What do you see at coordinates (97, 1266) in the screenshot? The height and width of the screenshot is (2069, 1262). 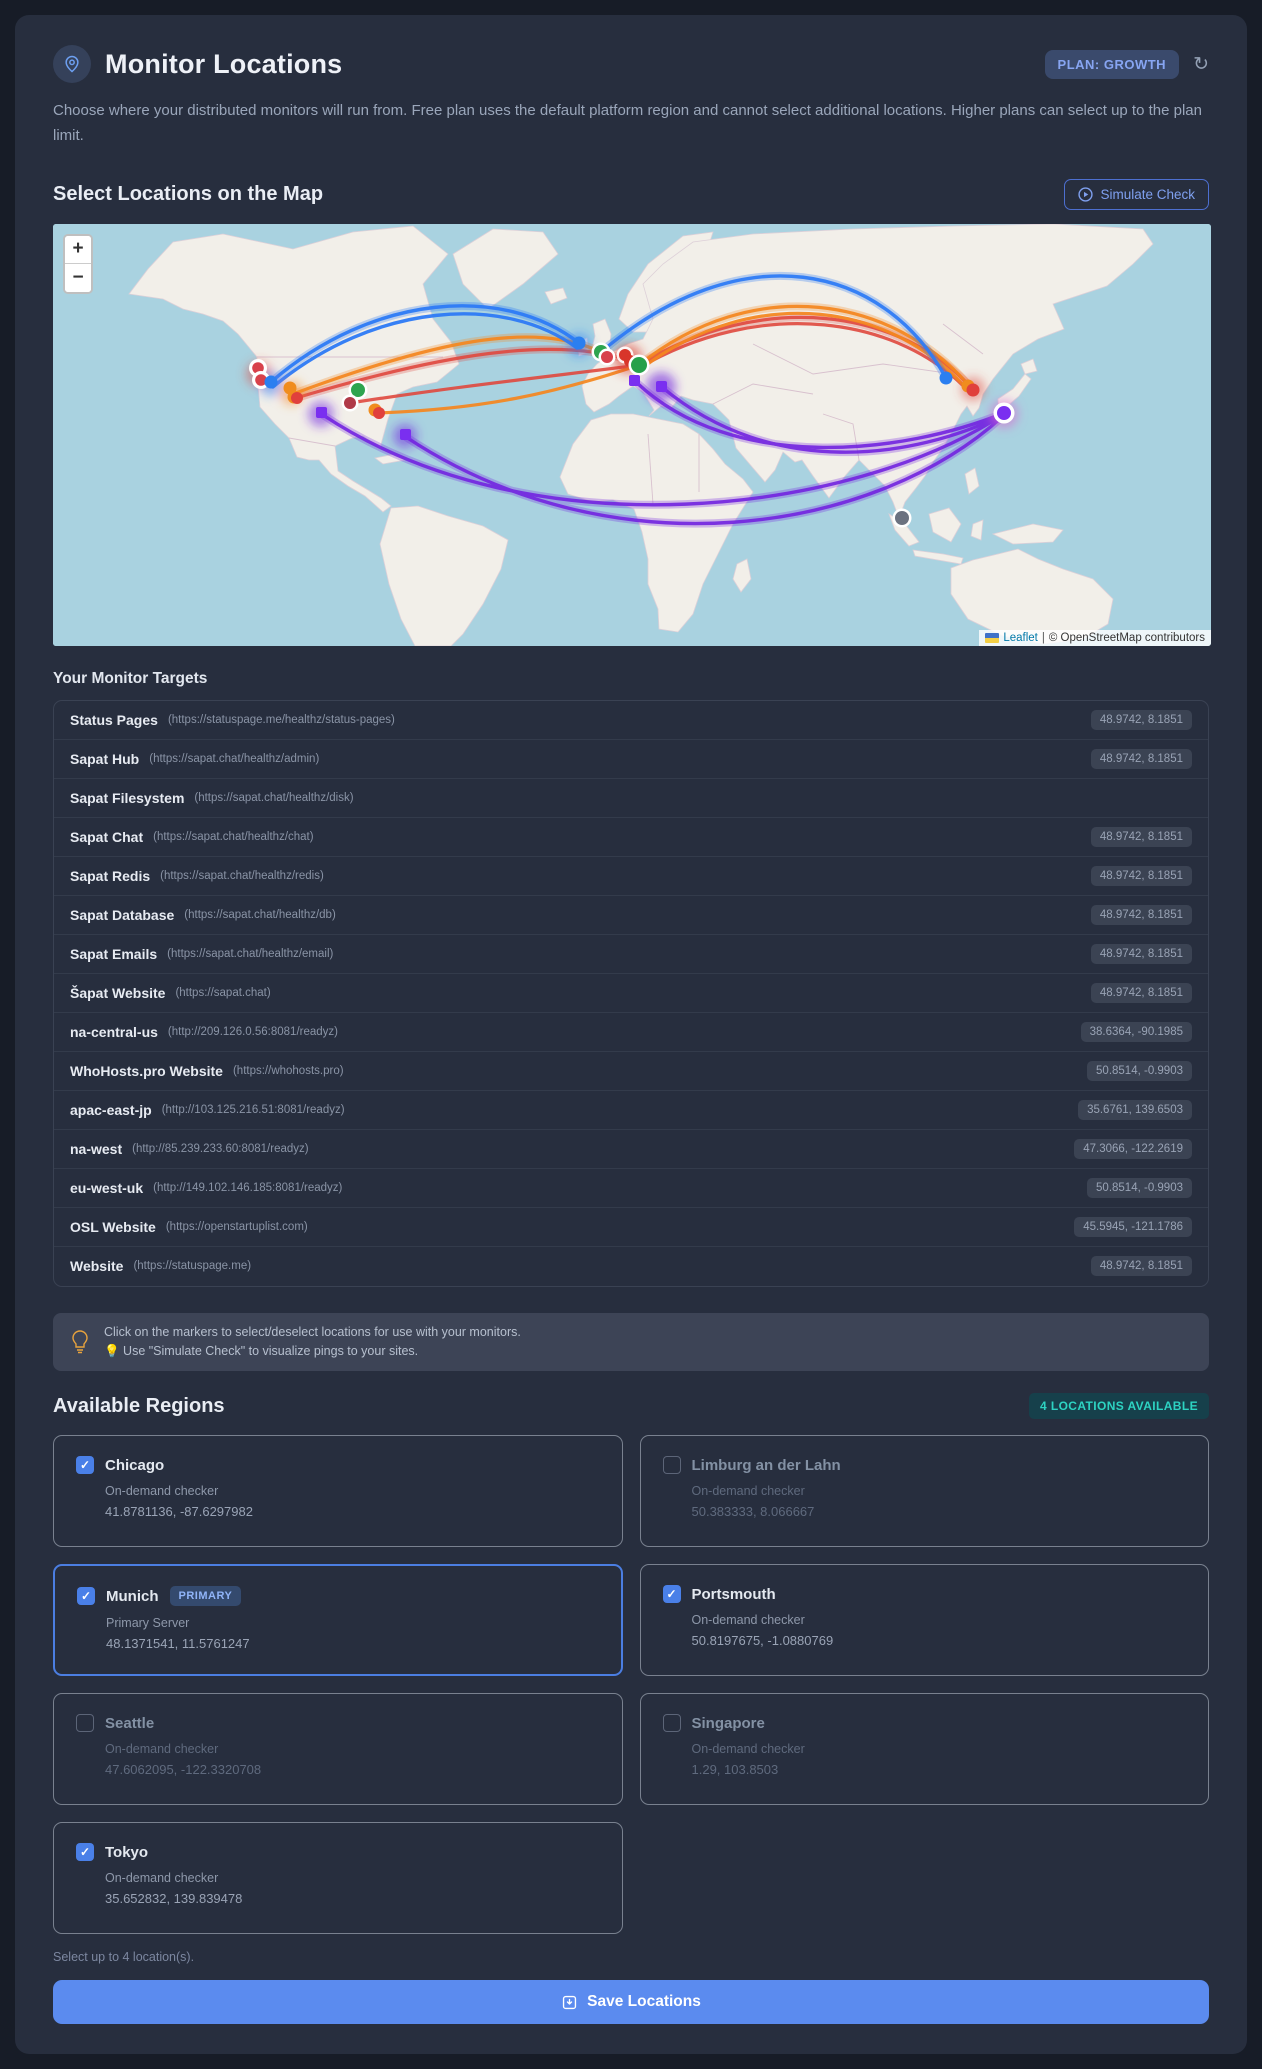 I see `target-name: Website` at bounding box center [97, 1266].